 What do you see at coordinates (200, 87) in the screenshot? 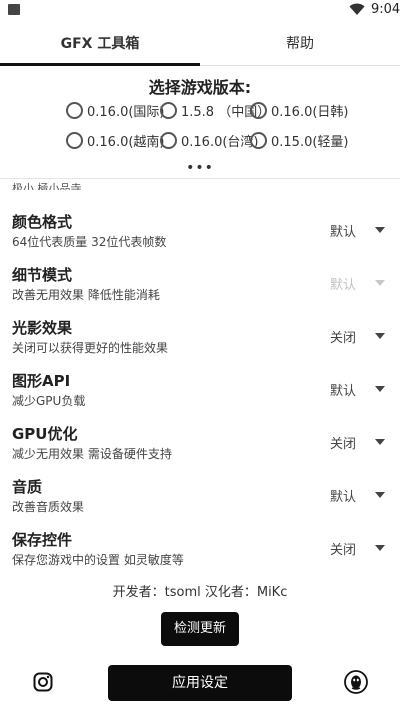
I see `version-title: 选择游戏版本:` at bounding box center [200, 87].